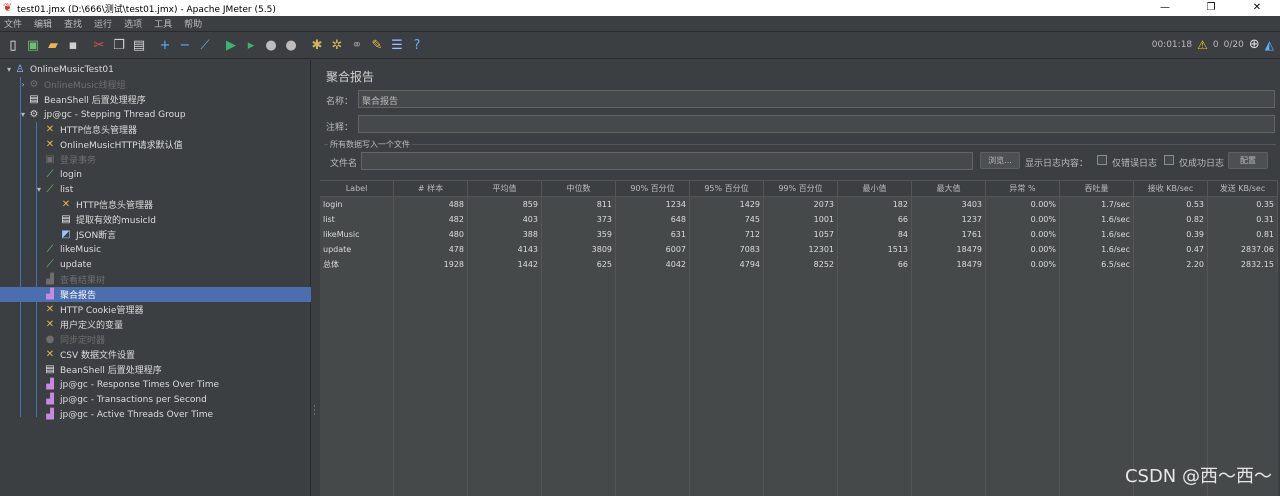 This screenshot has width=1280, height=496. What do you see at coordinates (291, 46) in the screenshot?
I see `shutdown-icon: ●` at bounding box center [291, 46].